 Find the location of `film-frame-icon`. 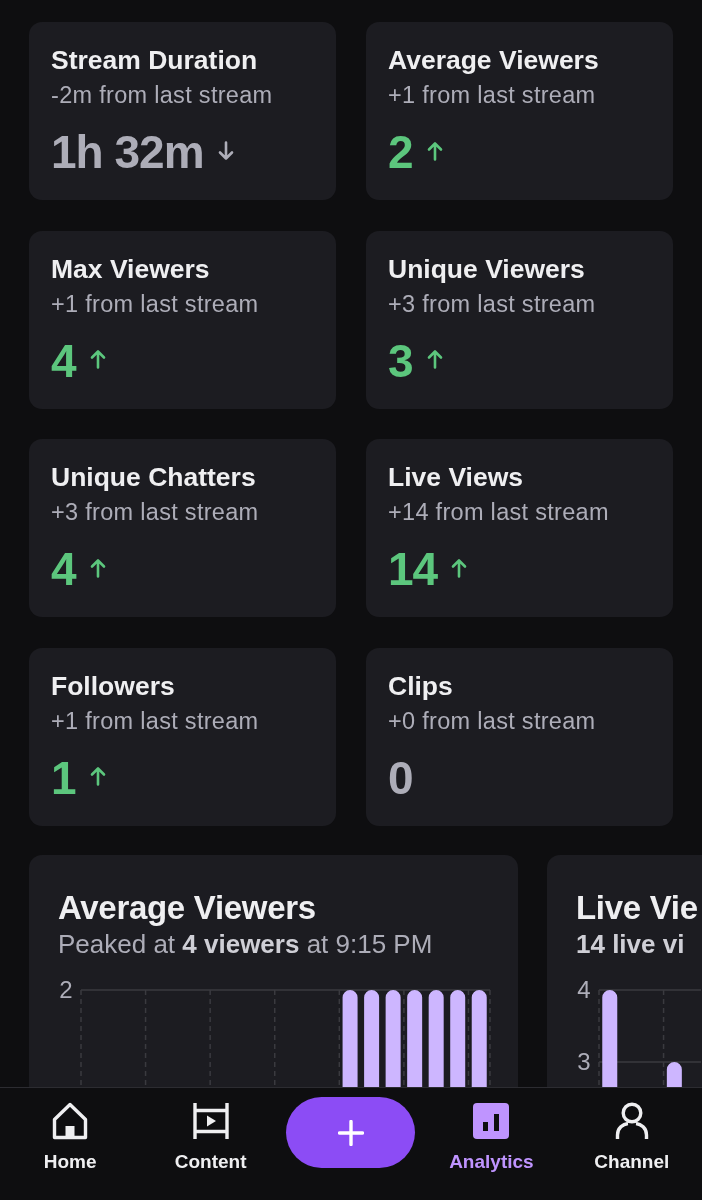

film-frame-icon is located at coordinates (210, 1121).